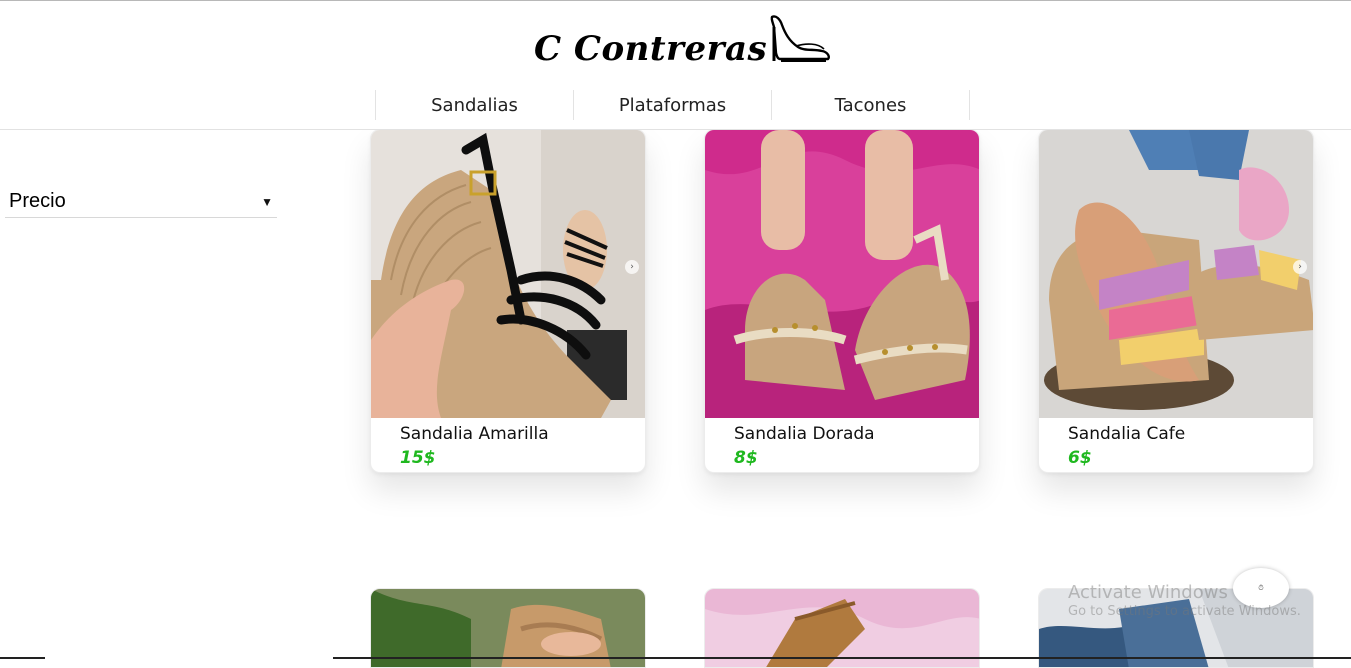 The height and width of the screenshot is (668, 1351). What do you see at coordinates (746, 458) in the screenshot?
I see `product-price: 8$` at bounding box center [746, 458].